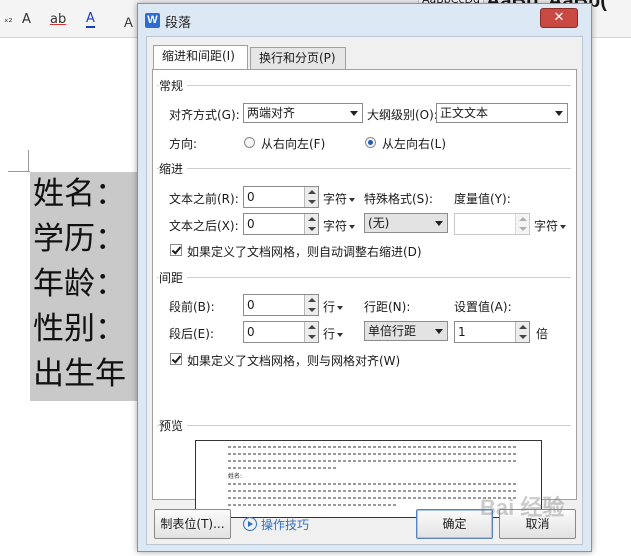 The image size is (631, 556). Describe the element at coordinates (250, 524) in the screenshot. I see `play-circle-icon` at that location.